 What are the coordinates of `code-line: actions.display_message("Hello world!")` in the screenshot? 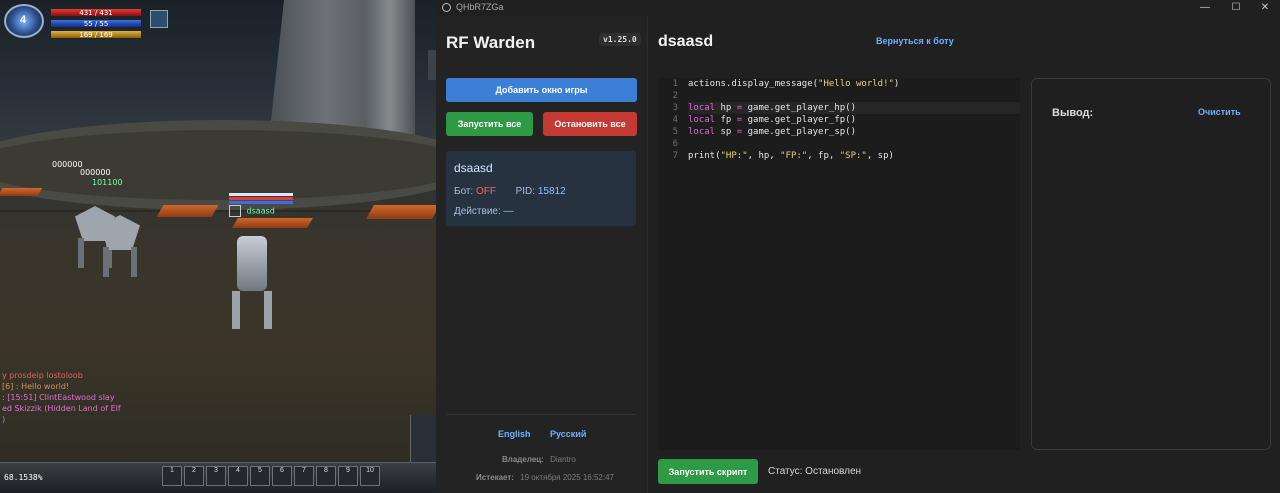 It's located at (854, 84).